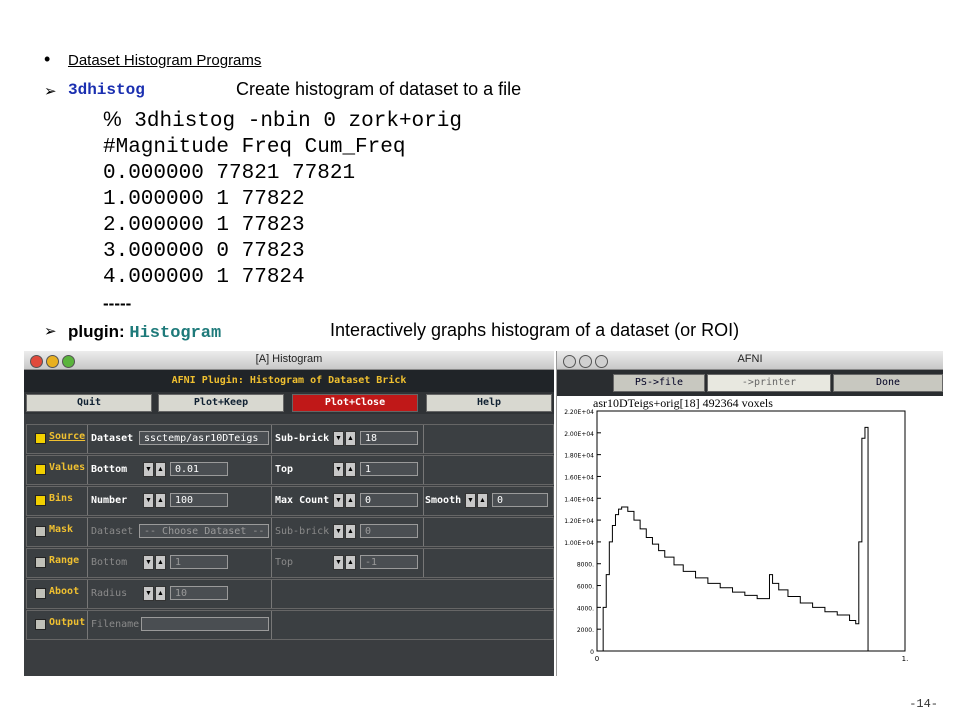  What do you see at coordinates (117, 303) in the screenshot?
I see `code-line: -----` at bounding box center [117, 303].